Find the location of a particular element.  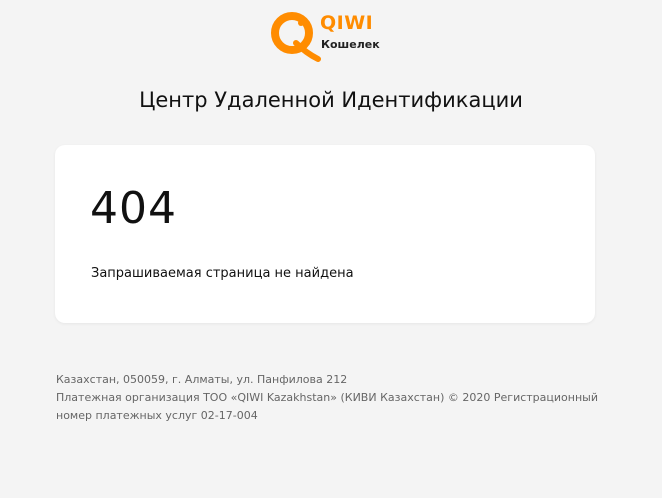

qiwi-logo: QIWI Кошелек is located at coordinates (328, 36).